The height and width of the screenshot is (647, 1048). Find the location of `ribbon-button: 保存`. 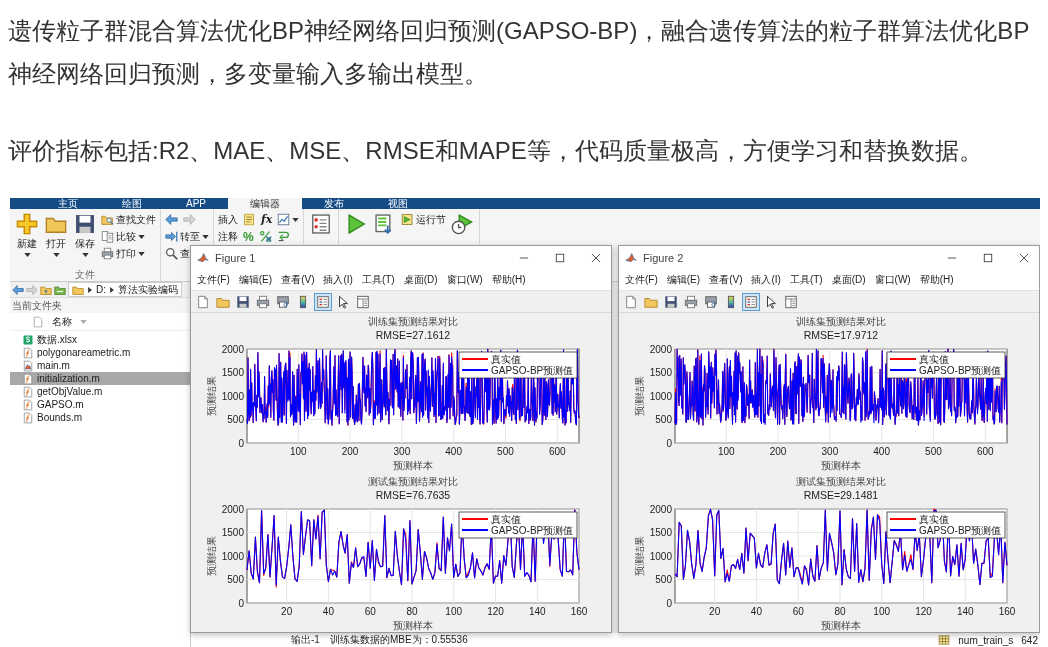

ribbon-button: 保存 is located at coordinates (85, 235).